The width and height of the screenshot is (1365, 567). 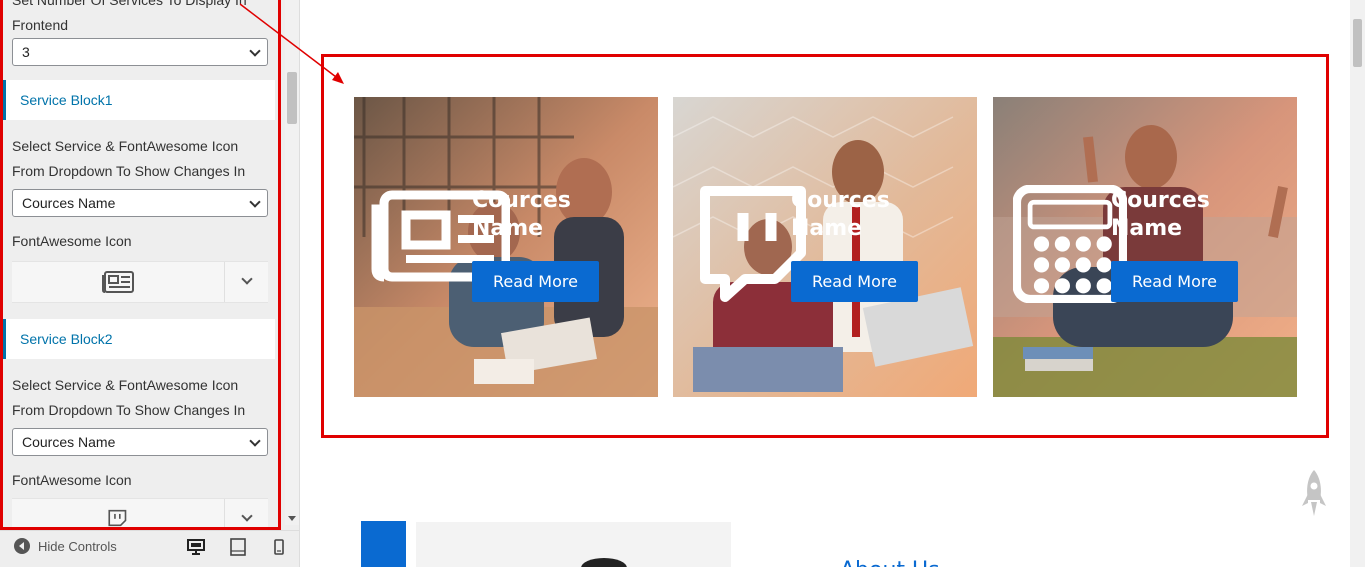 I want to click on service-block1-section: Service Block1, so click(x=139, y=100).